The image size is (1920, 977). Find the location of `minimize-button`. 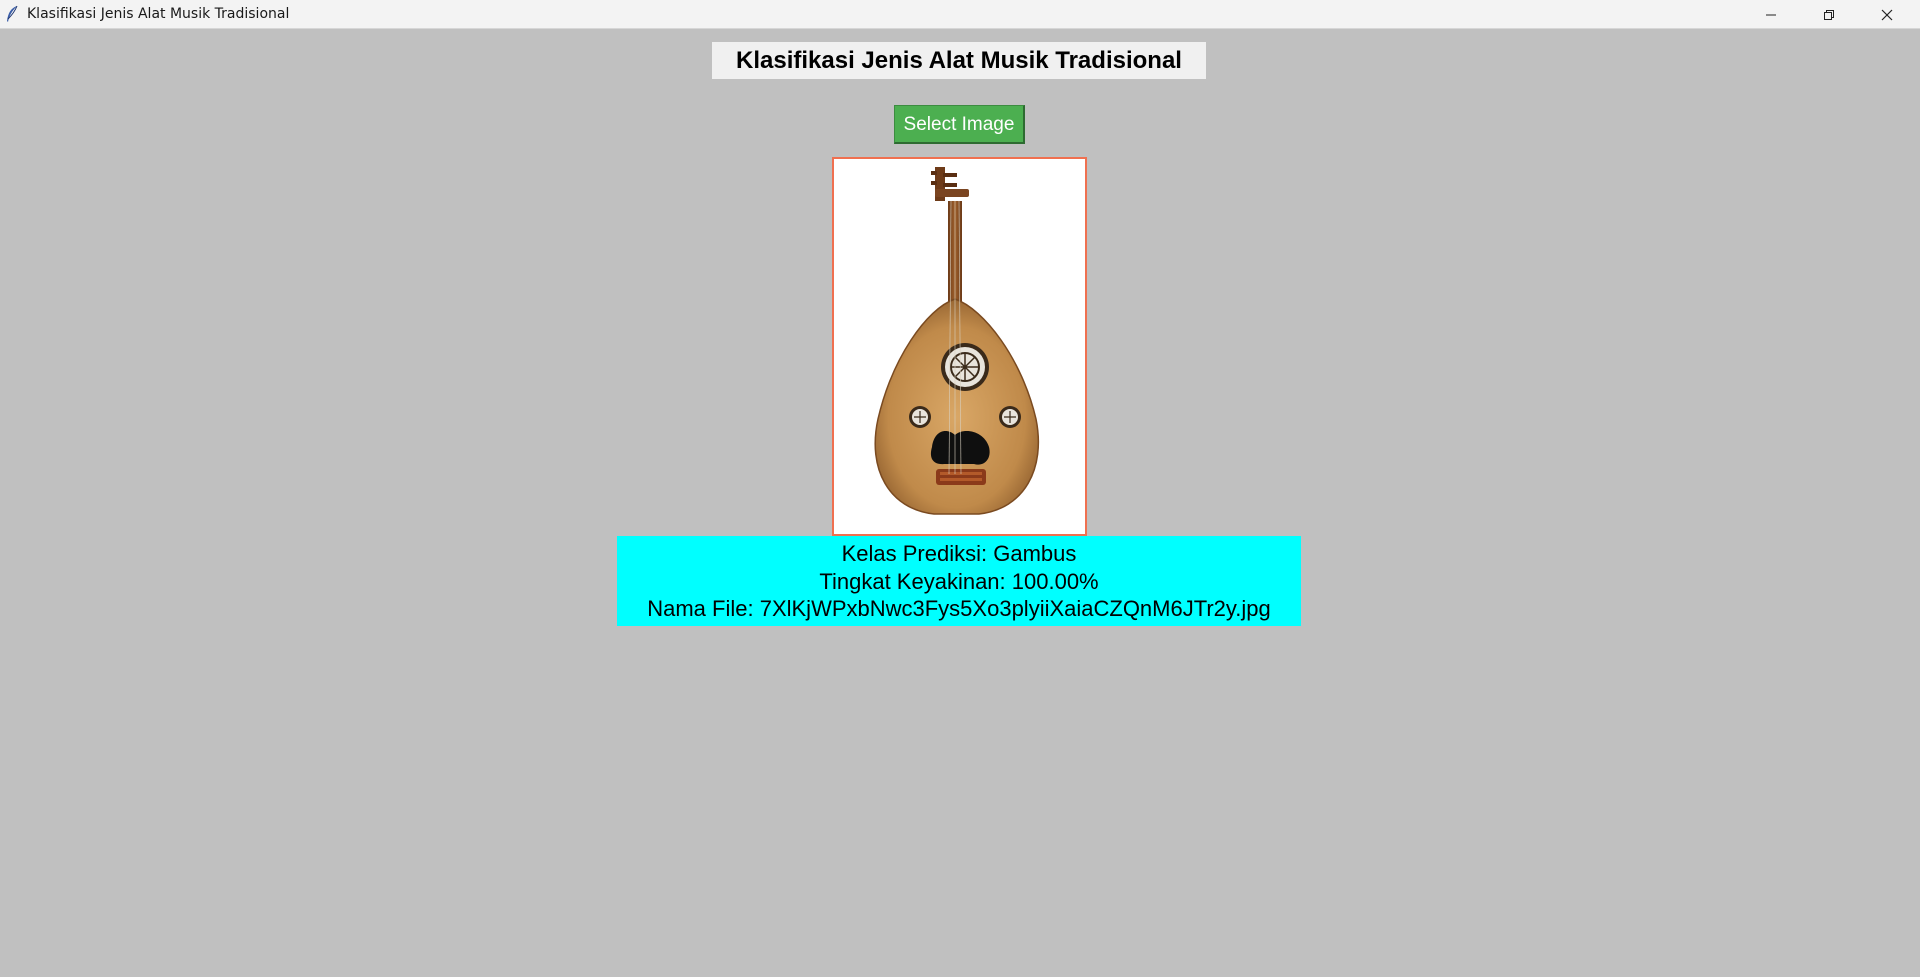

minimize-button is located at coordinates (1771, 14).